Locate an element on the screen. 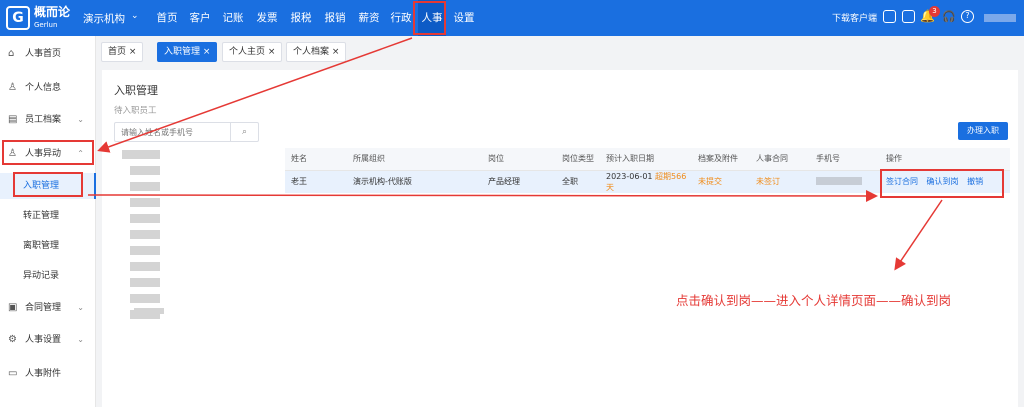 The image size is (1024, 407). organization-selector: 演示机构 is located at coordinates (104, 18).